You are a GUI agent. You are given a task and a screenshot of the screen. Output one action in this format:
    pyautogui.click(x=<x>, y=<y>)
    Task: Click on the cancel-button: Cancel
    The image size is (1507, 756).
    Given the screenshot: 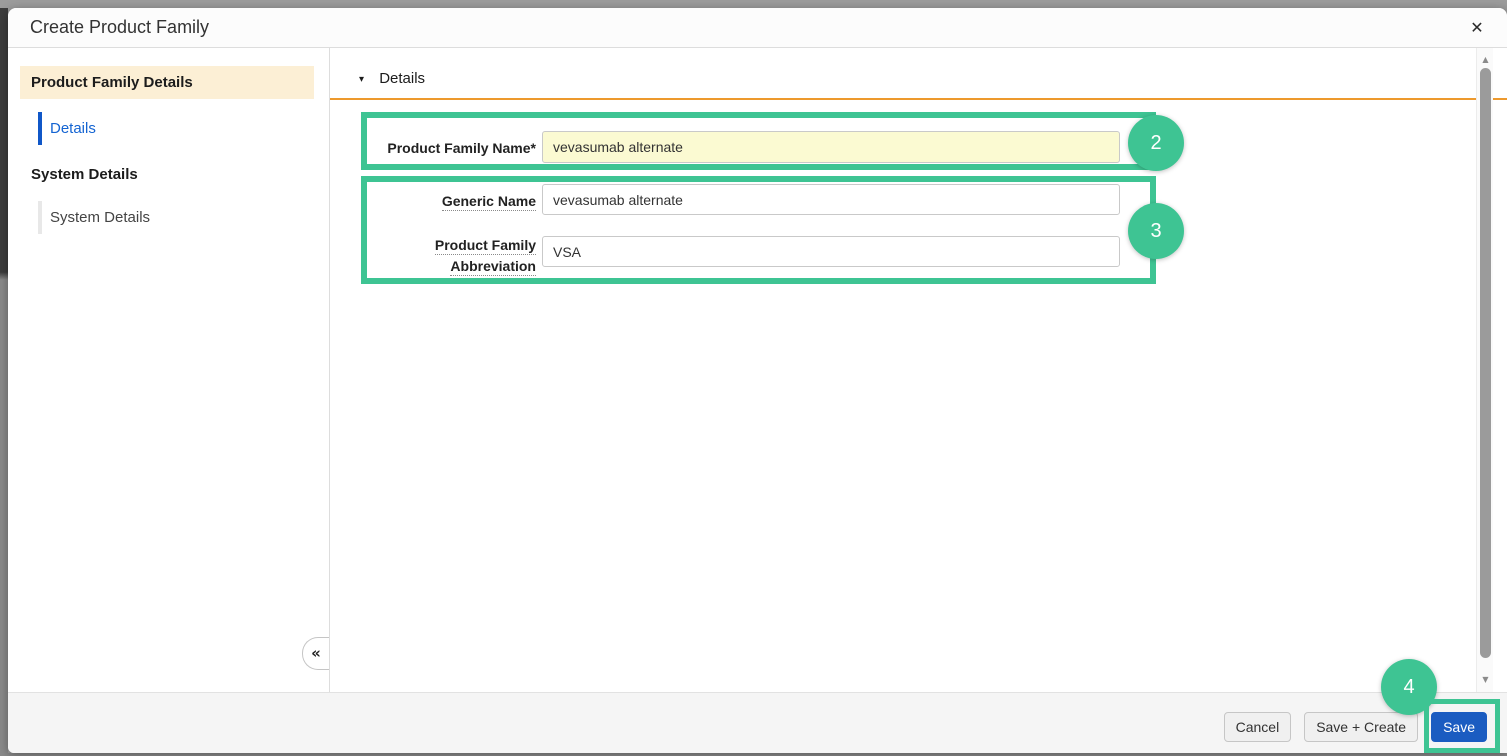 What is the action you would take?
    pyautogui.click(x=1257, y=727)
    